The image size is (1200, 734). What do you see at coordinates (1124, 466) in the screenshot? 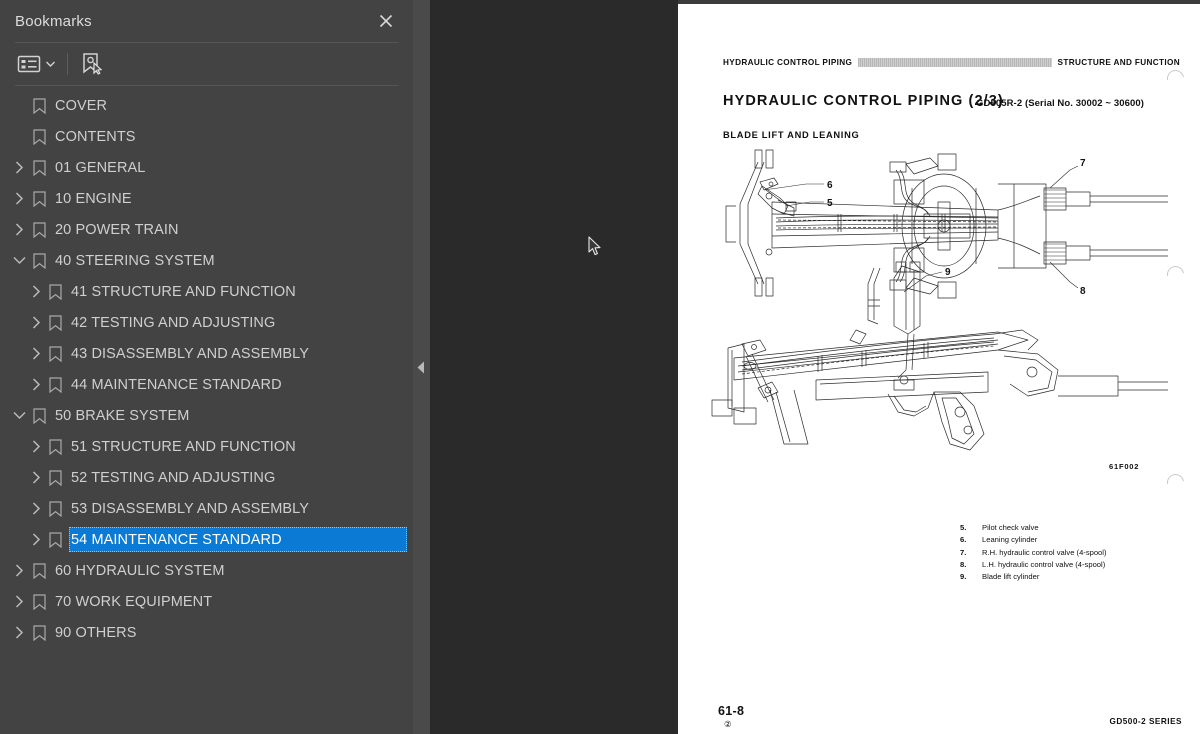
I see `figure-code: 61F002` at bounding box center [1124, 466].